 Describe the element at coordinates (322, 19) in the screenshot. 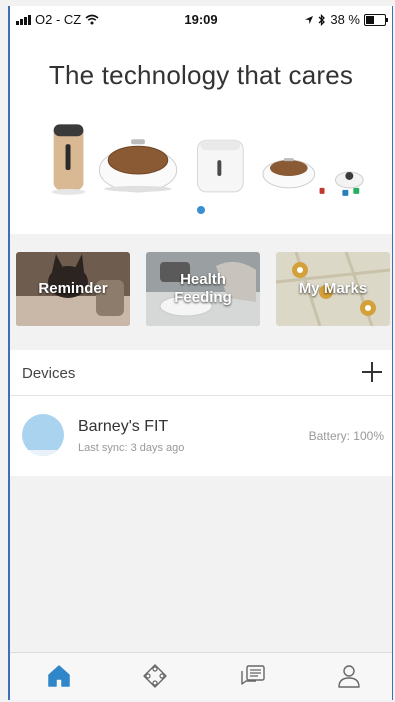

I see `bluetooth-icon` at that location.